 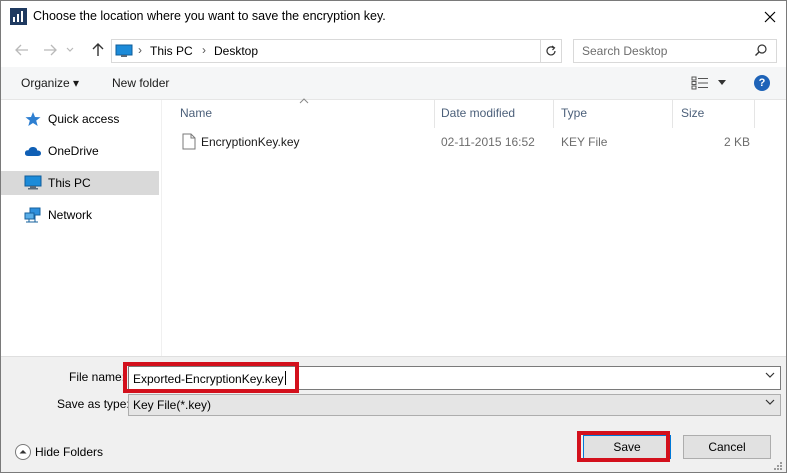 What do you see at coordinates (172, 405) in the screenshot?
I see `save-type-value: Key File(*.key)` at bounding box center [172, 405].